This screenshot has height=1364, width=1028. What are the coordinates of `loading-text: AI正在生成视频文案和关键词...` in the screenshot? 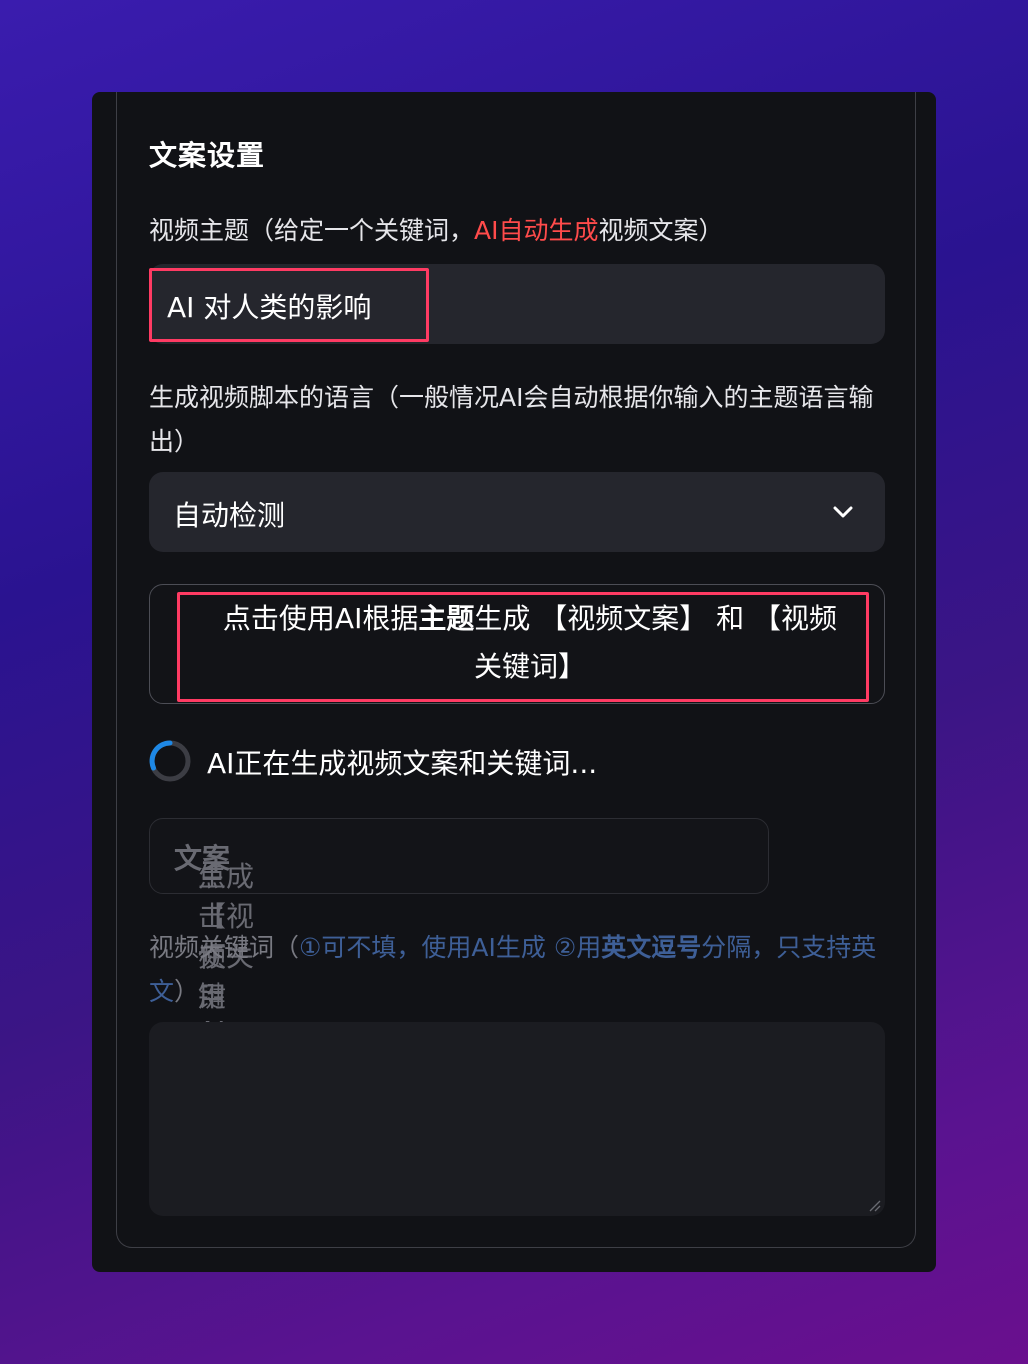 It's located at (402, 763).